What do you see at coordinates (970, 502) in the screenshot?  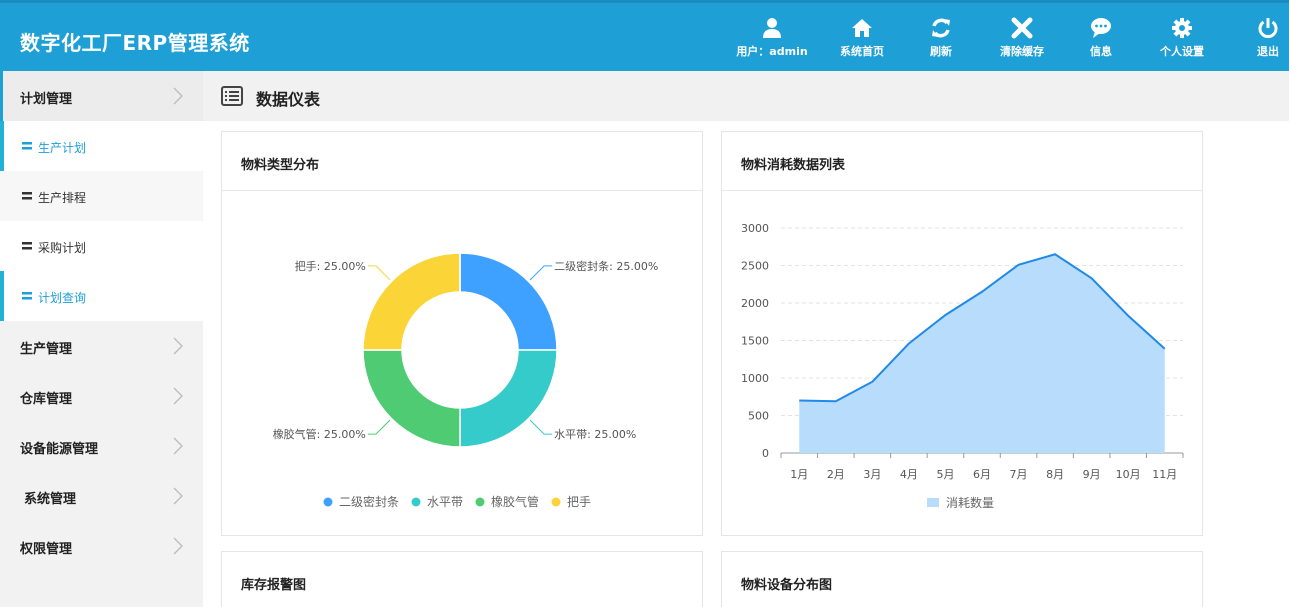 I see `legend-label: 消耗数量` at bounding box center [970, 502].